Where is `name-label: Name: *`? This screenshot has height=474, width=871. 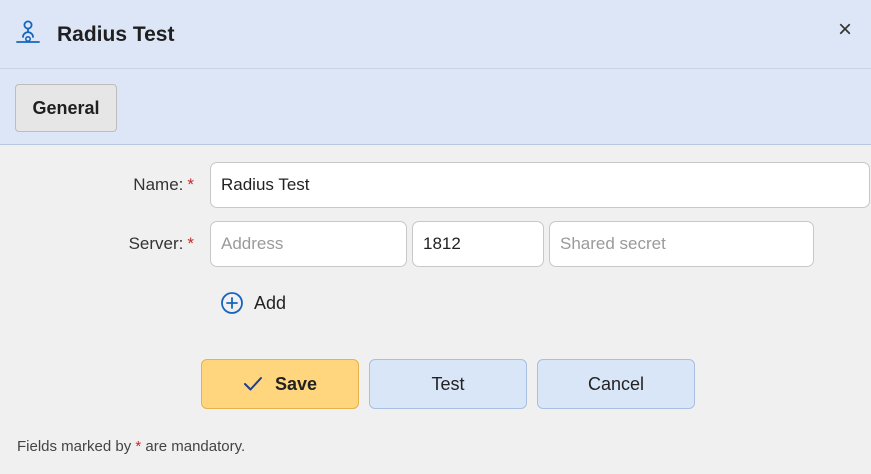 name-label: Name: * is located at coordinates (139, 185).